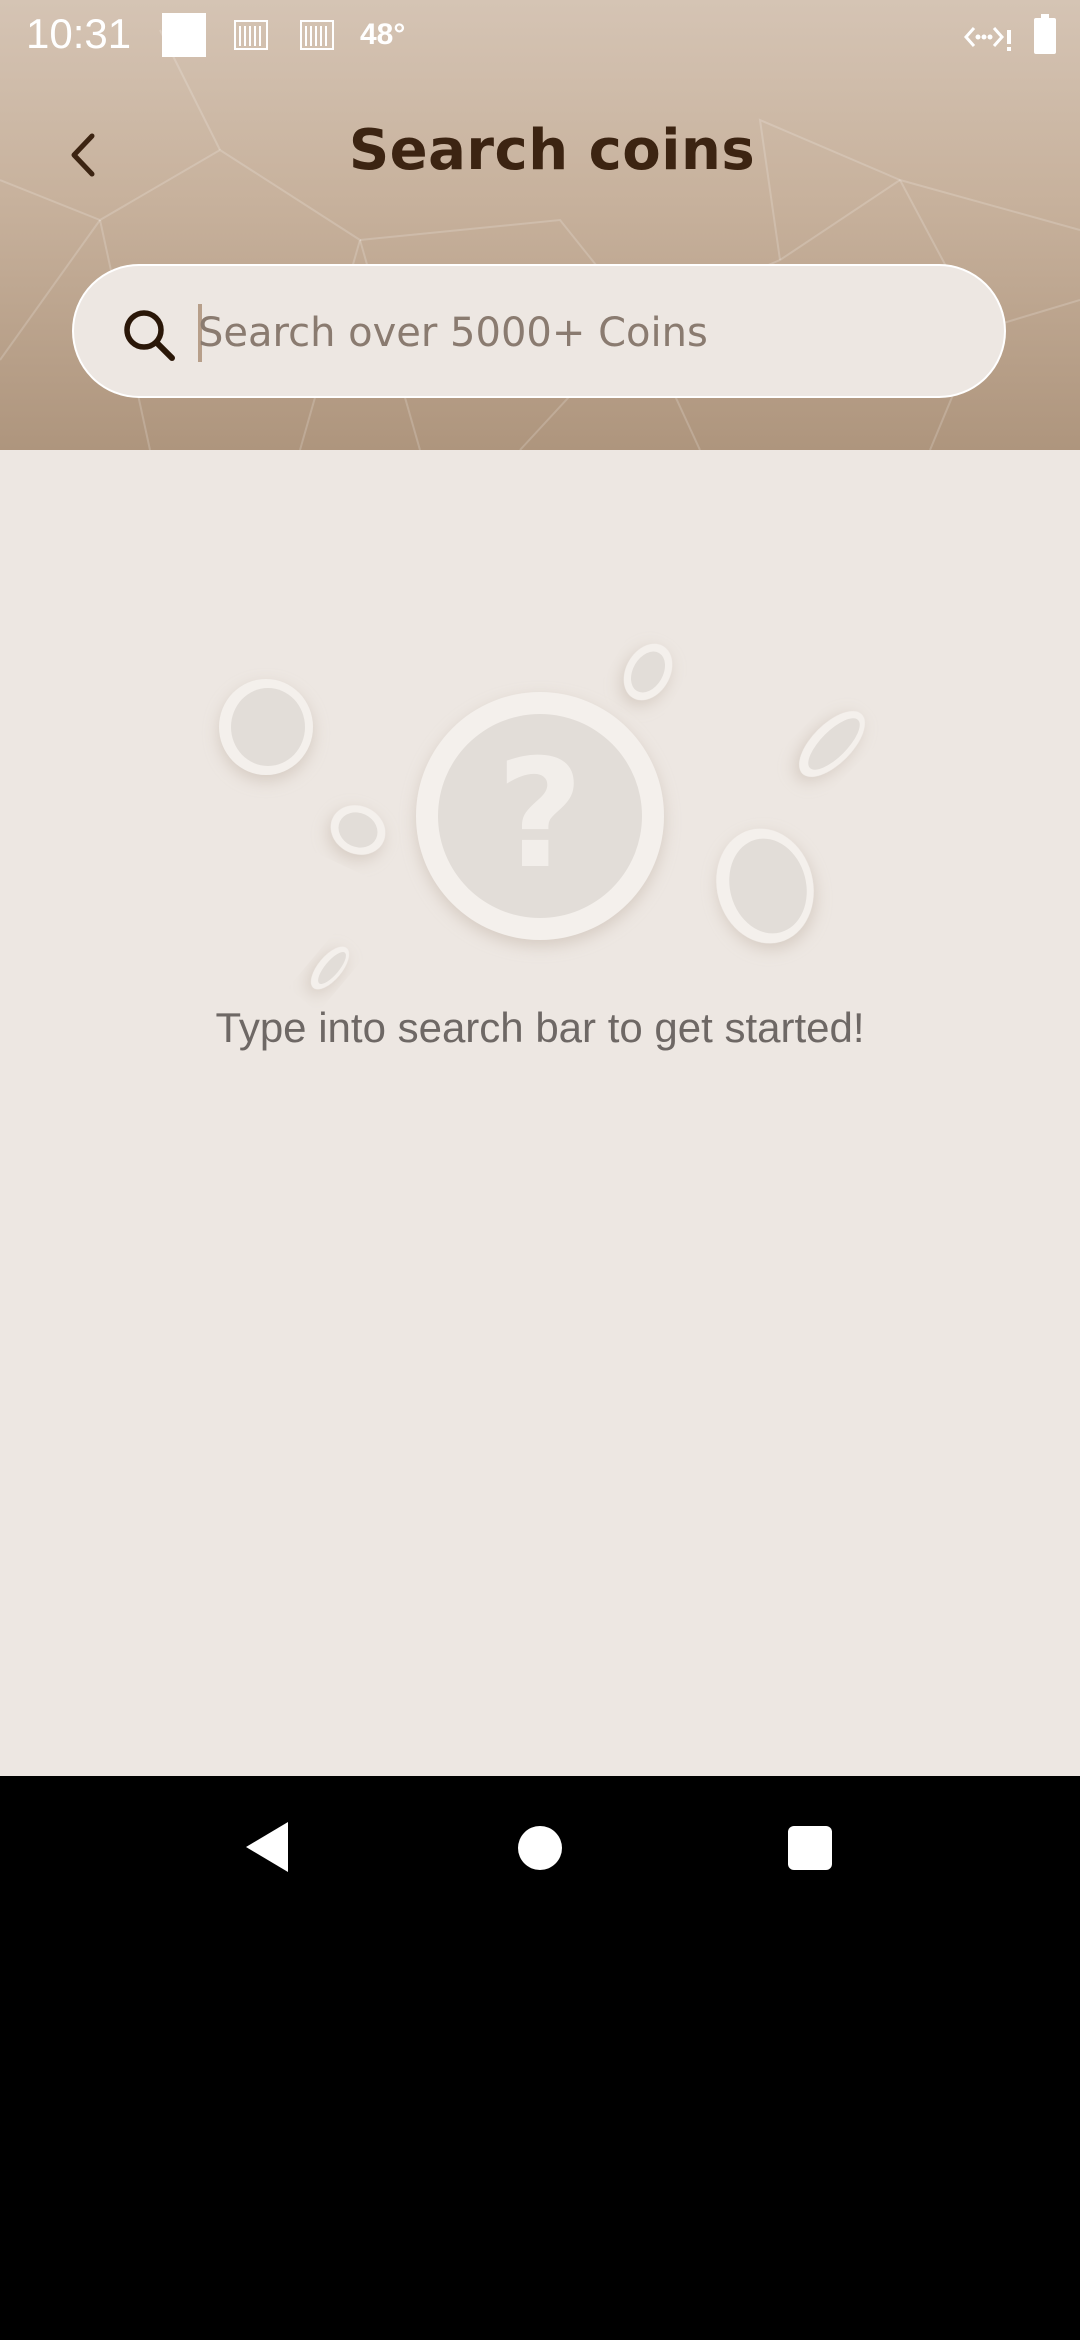 The width and height of the screenshot is (1080, 2340). I want to click on page-title: Search coins, so click(552, 150).